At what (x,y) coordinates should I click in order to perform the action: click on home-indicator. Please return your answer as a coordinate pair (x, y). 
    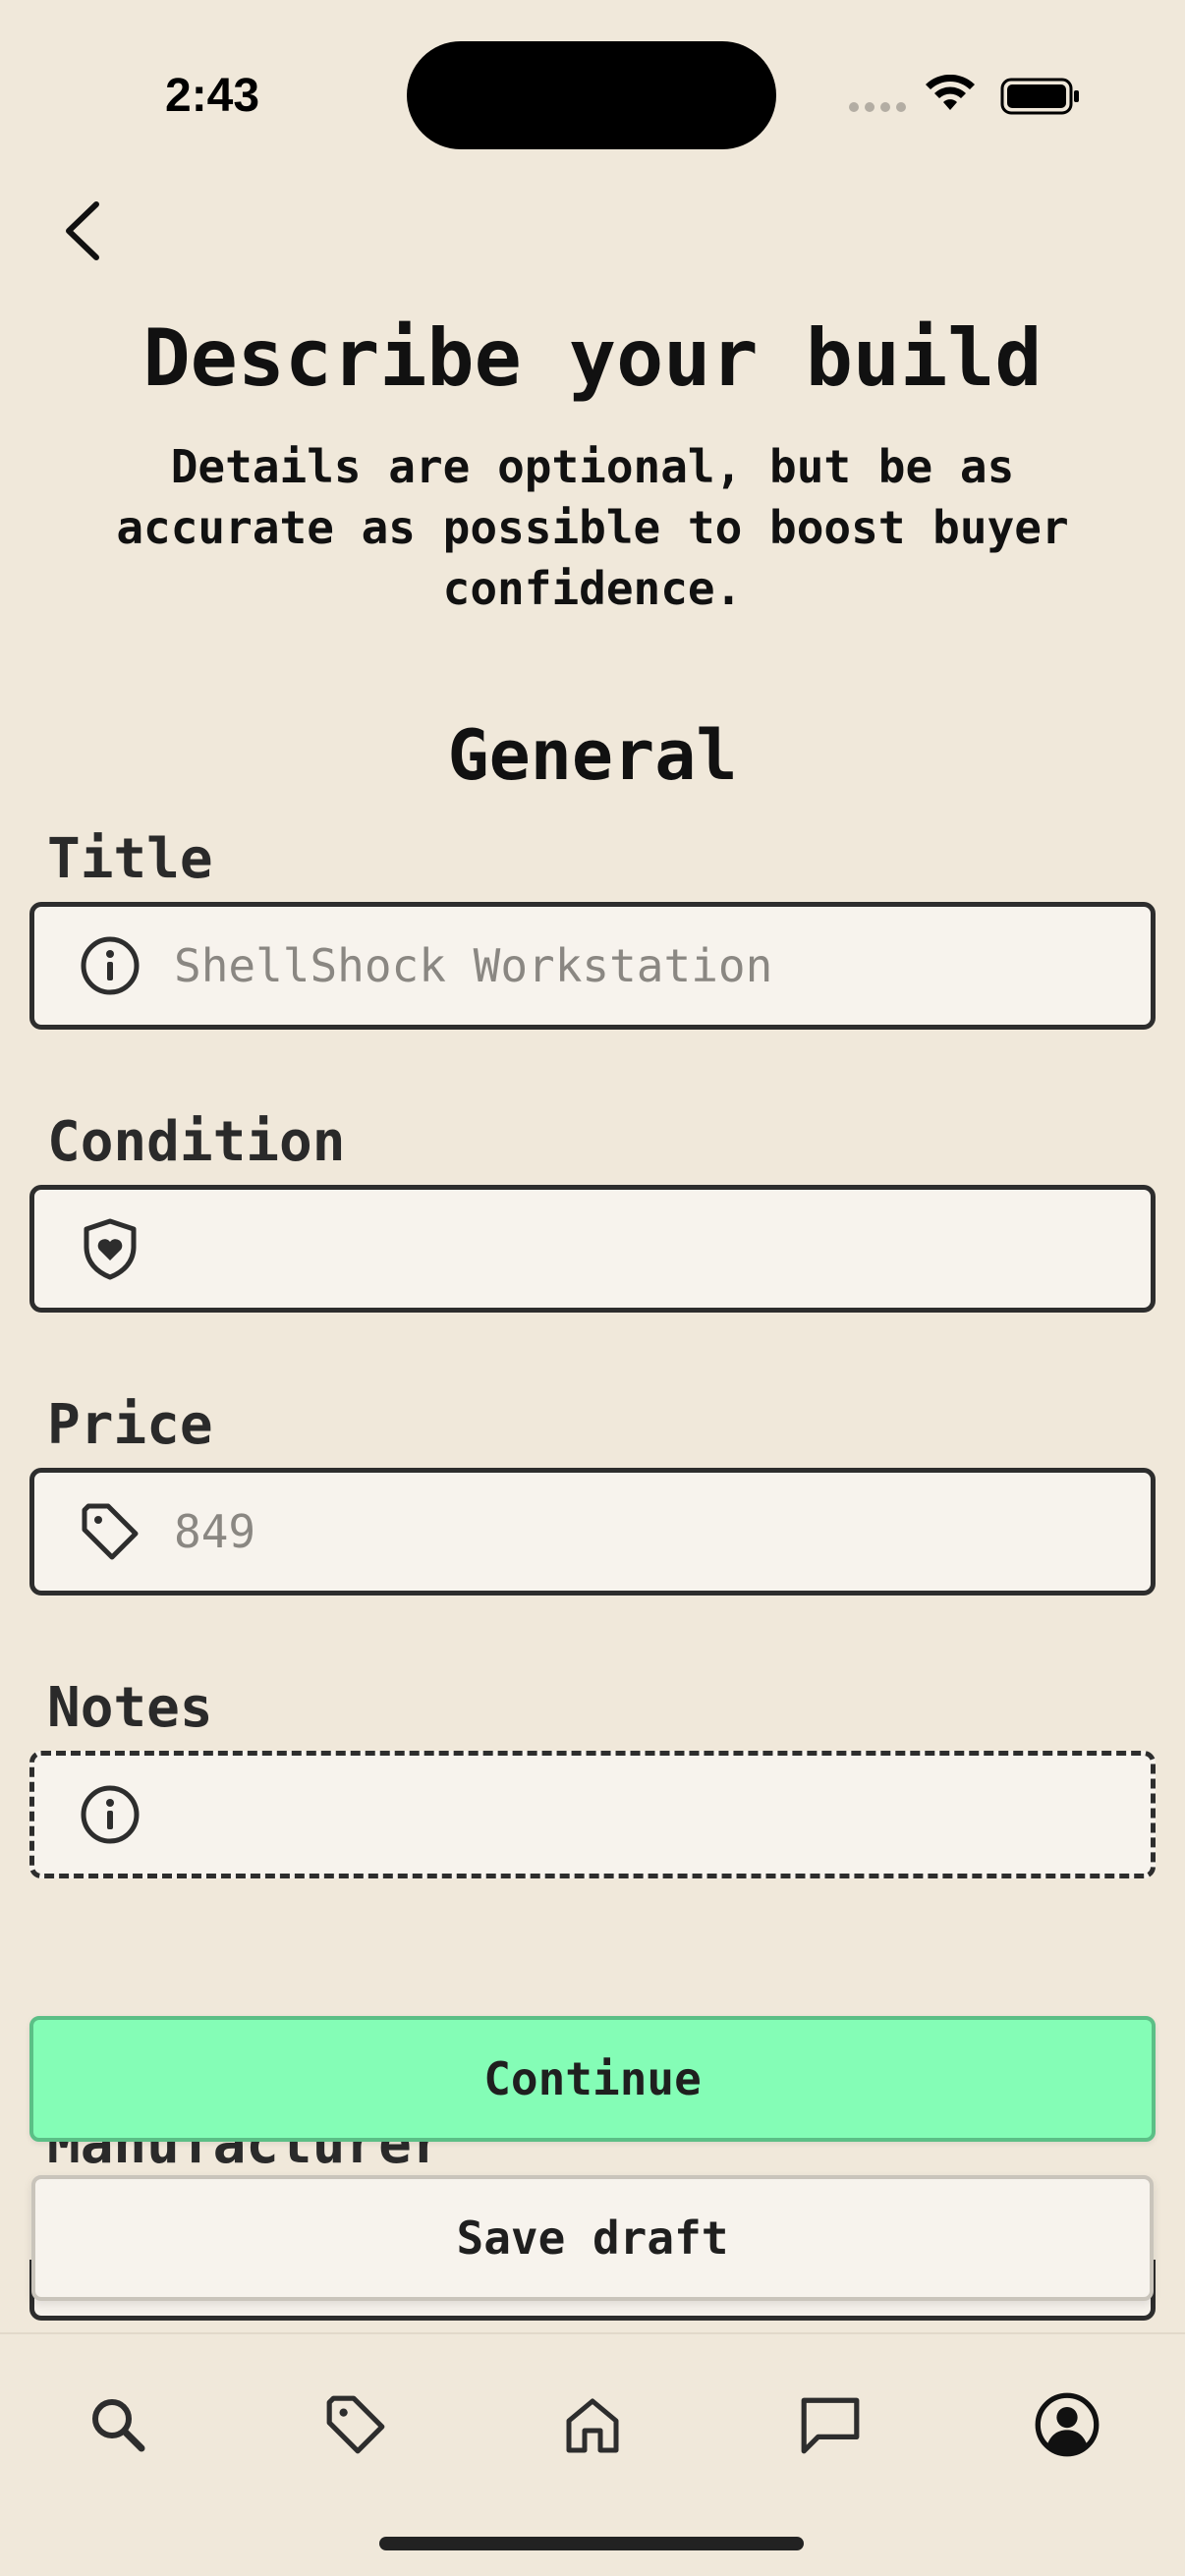
    Looking at the image, I should click on (592, 2543).